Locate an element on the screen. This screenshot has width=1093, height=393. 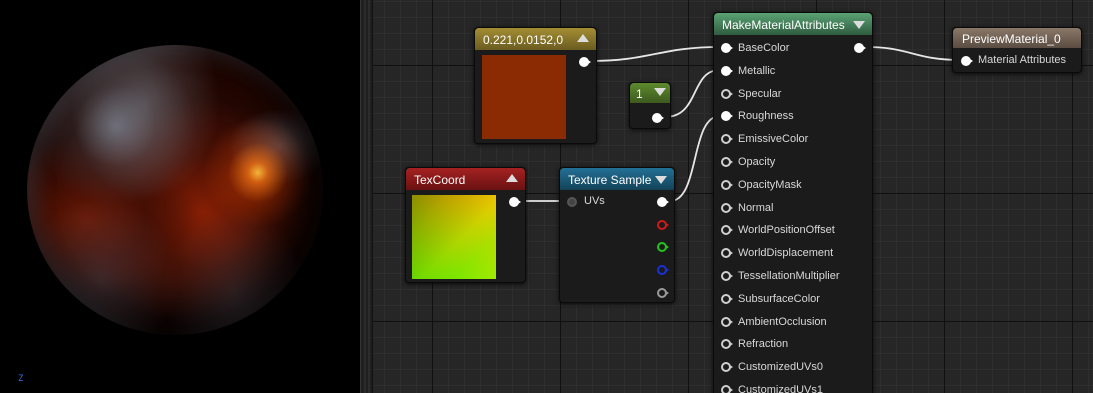
attribute-input-label: Opacity is located at coordinates (757, 162).